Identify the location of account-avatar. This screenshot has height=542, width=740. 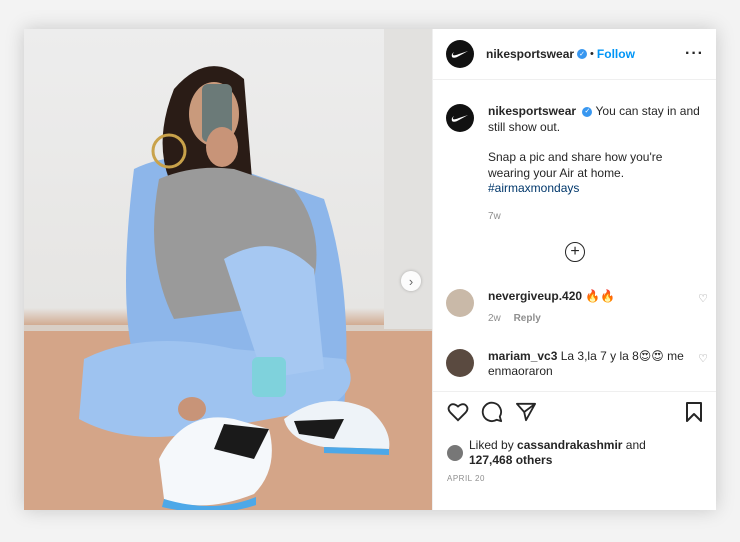
(460, 54).